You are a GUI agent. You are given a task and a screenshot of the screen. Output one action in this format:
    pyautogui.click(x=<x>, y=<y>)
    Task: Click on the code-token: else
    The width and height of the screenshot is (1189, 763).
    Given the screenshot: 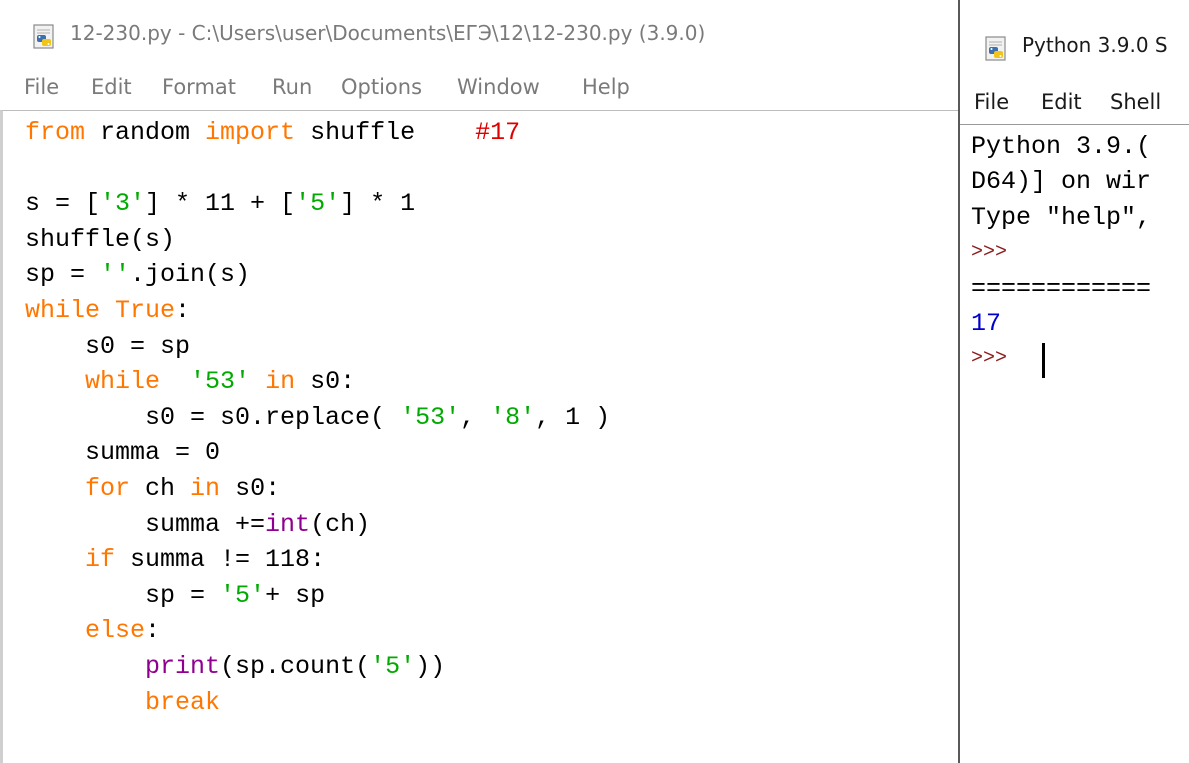 What is the action you would take?
    pyautogui.click(x=115, y=631)
    